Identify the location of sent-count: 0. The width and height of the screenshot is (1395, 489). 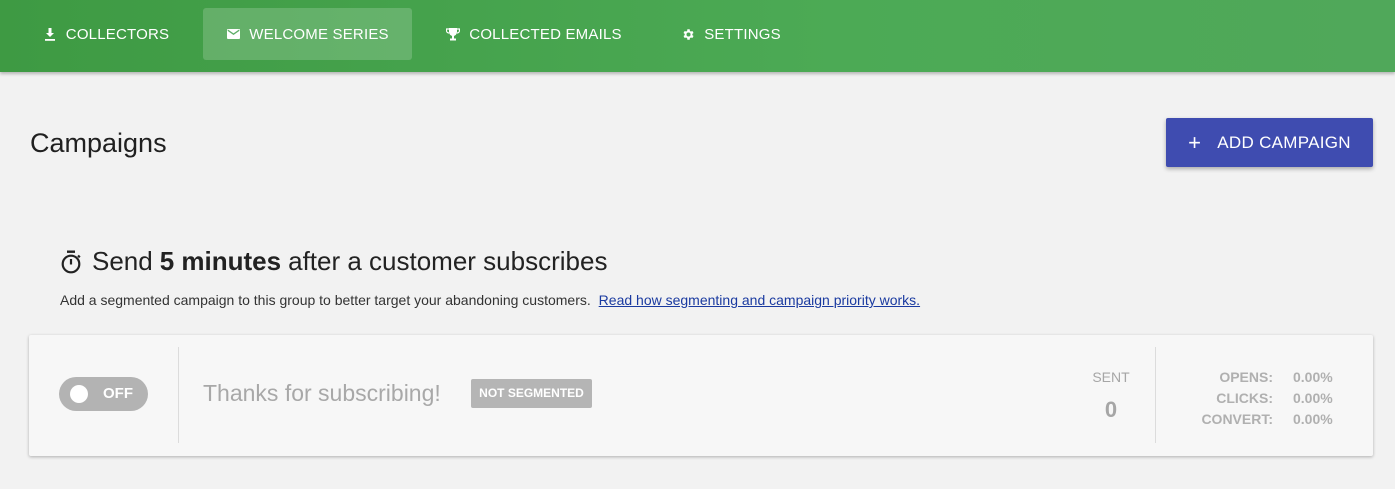
(1111, 409).